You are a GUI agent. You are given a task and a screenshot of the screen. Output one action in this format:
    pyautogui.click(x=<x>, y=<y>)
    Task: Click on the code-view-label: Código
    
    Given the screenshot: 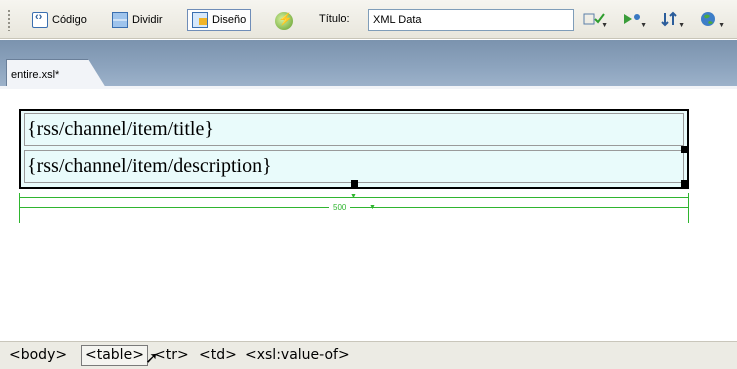 What is the action you would take?
    pyautogui.click(x=69, y=20)
    